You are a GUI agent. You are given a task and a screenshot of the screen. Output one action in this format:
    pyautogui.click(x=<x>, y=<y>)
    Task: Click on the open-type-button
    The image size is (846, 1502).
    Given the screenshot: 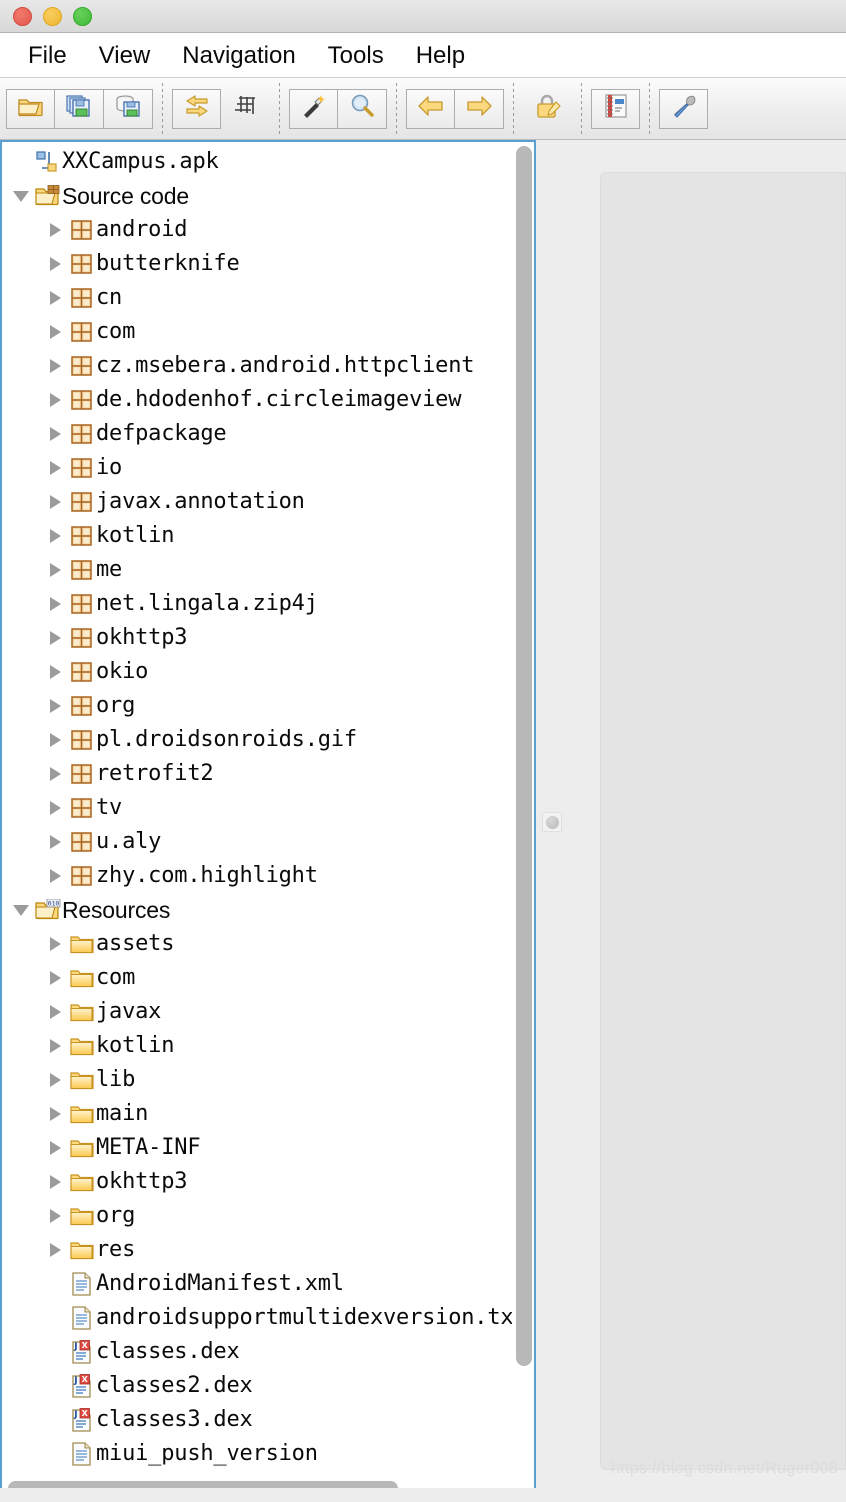 What is the action you would take?
    pyautogui.click(x=196, y=108)
    